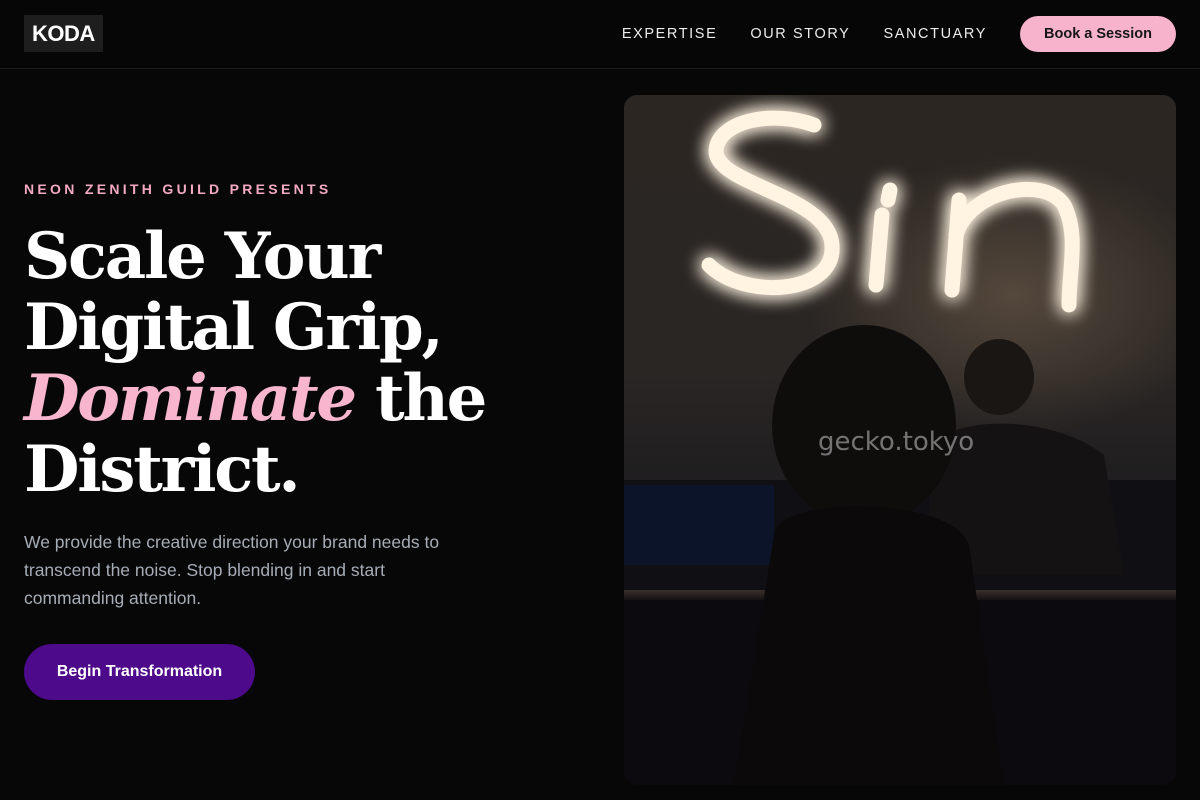 This screenshot has width=1200, height=800. Describe the element at coordinates (935, 34) in the screenshot. I see `nav-link-sanctuary: SANCTUARY` at that location.